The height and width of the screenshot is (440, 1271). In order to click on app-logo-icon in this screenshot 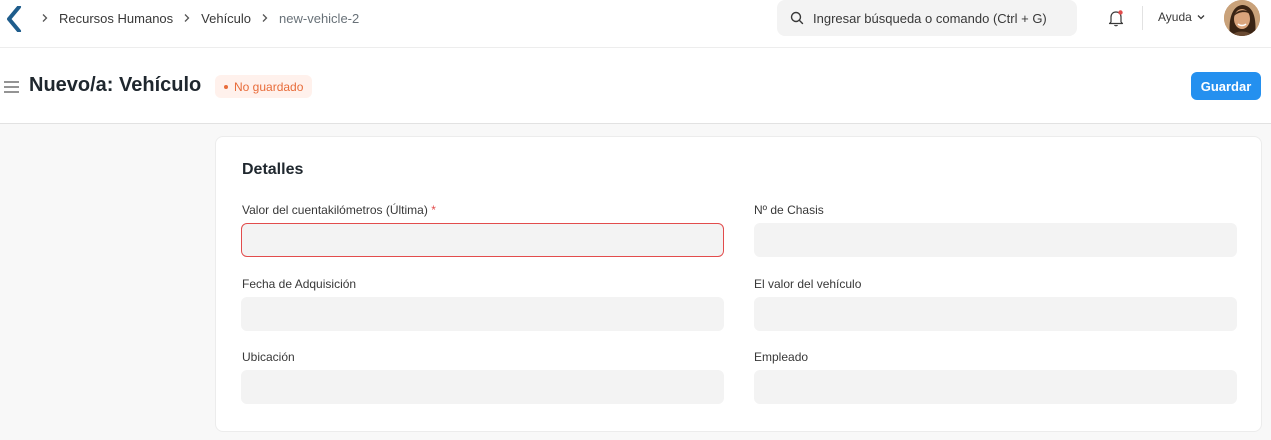, I will do `click(14, 19)`.